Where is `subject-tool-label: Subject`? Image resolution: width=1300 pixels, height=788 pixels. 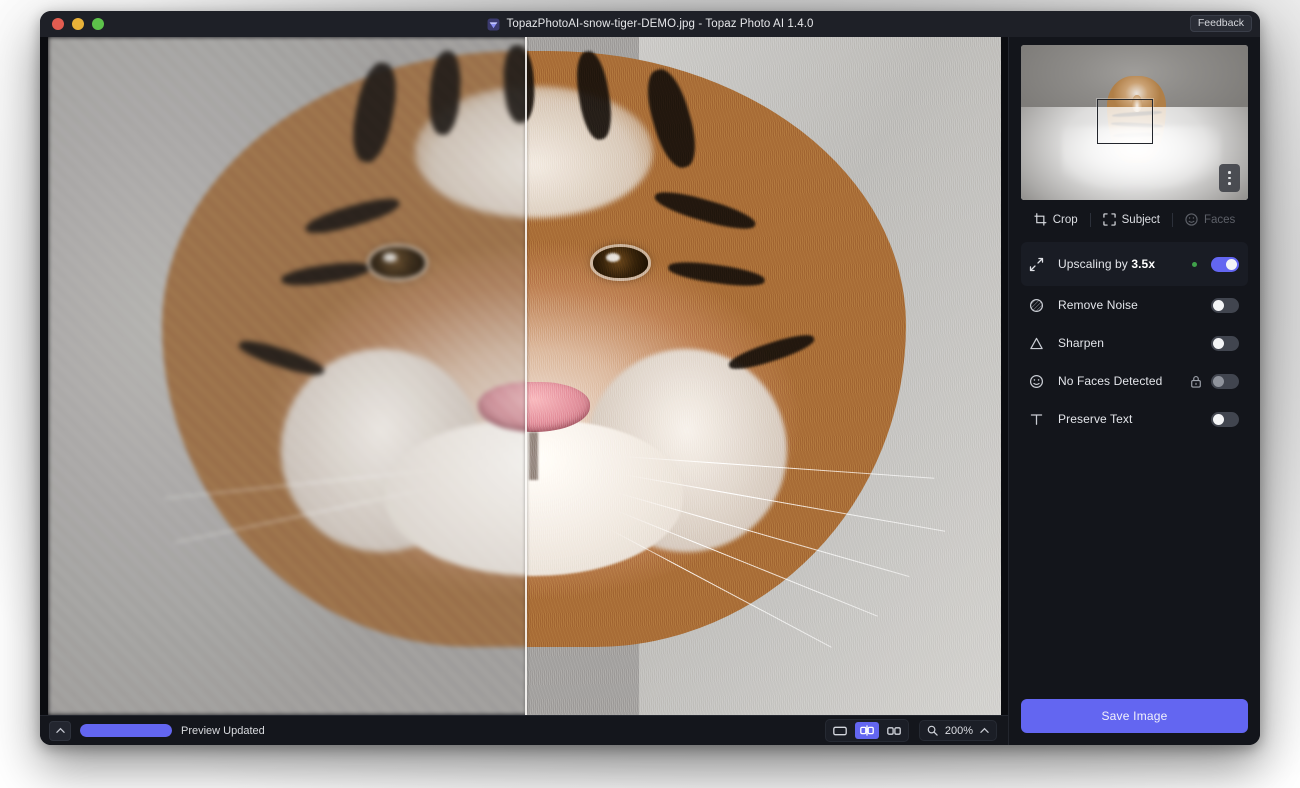 subject-tool-label: Subject is located at coordinates (1140, 219).